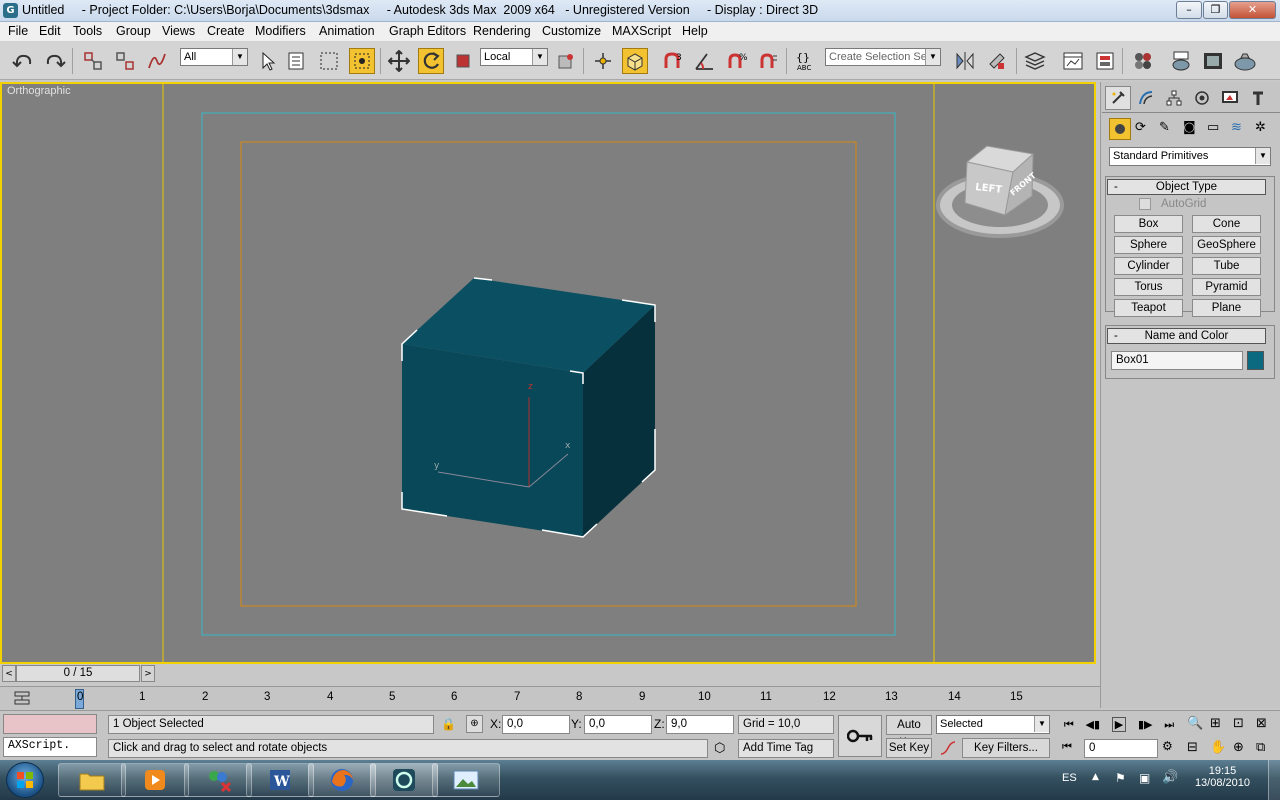 This screenshot has width=1280, height=800. I want to click on object-name-field: Box01, so click(1177, 360).